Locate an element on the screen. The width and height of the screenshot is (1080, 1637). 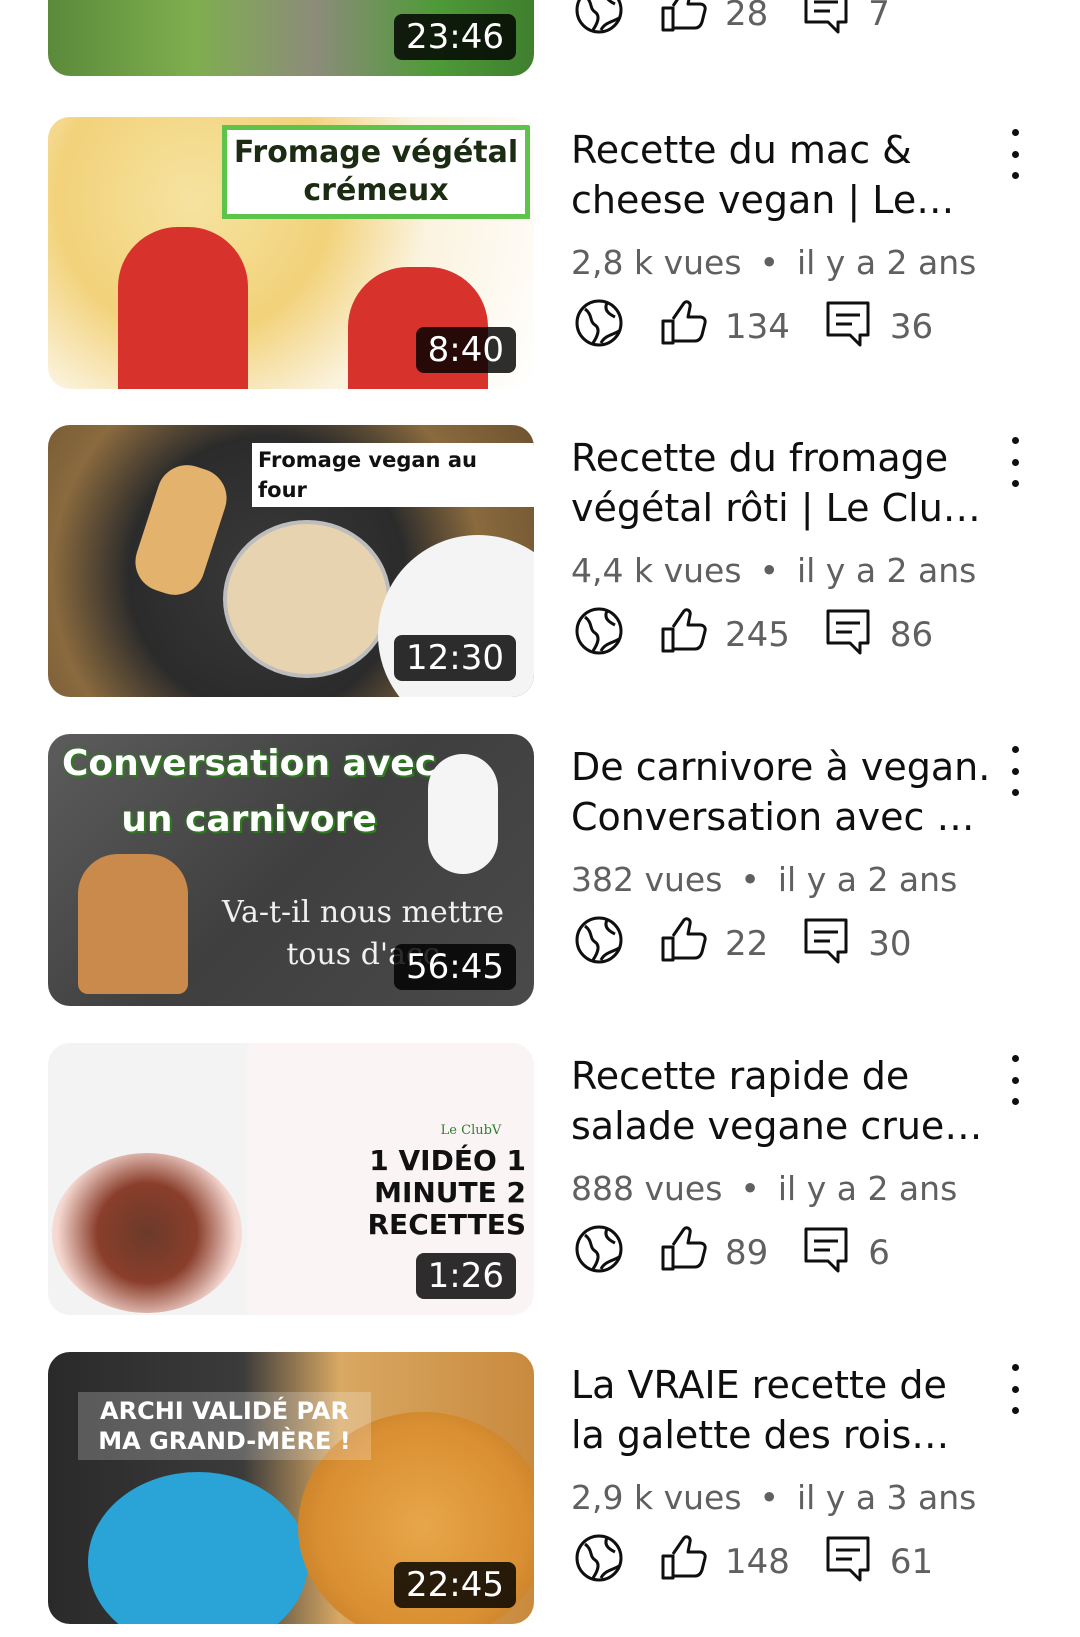
video-stats: 28 7 is located at coordinates (745, 21).